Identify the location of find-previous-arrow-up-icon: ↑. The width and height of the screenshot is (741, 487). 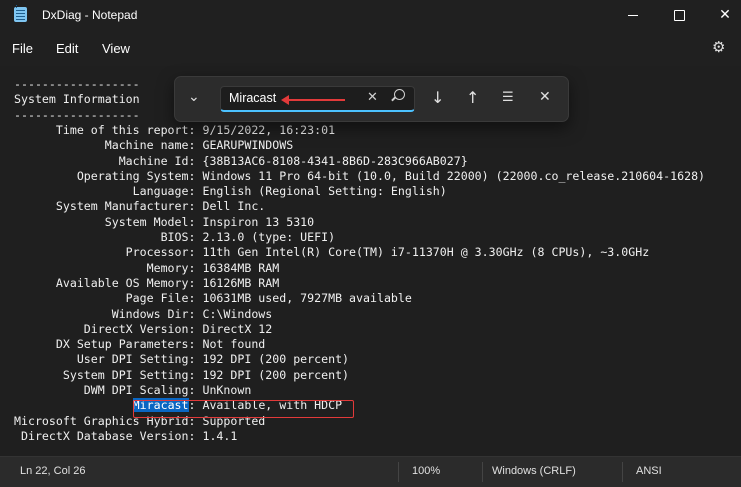
(472, 97).